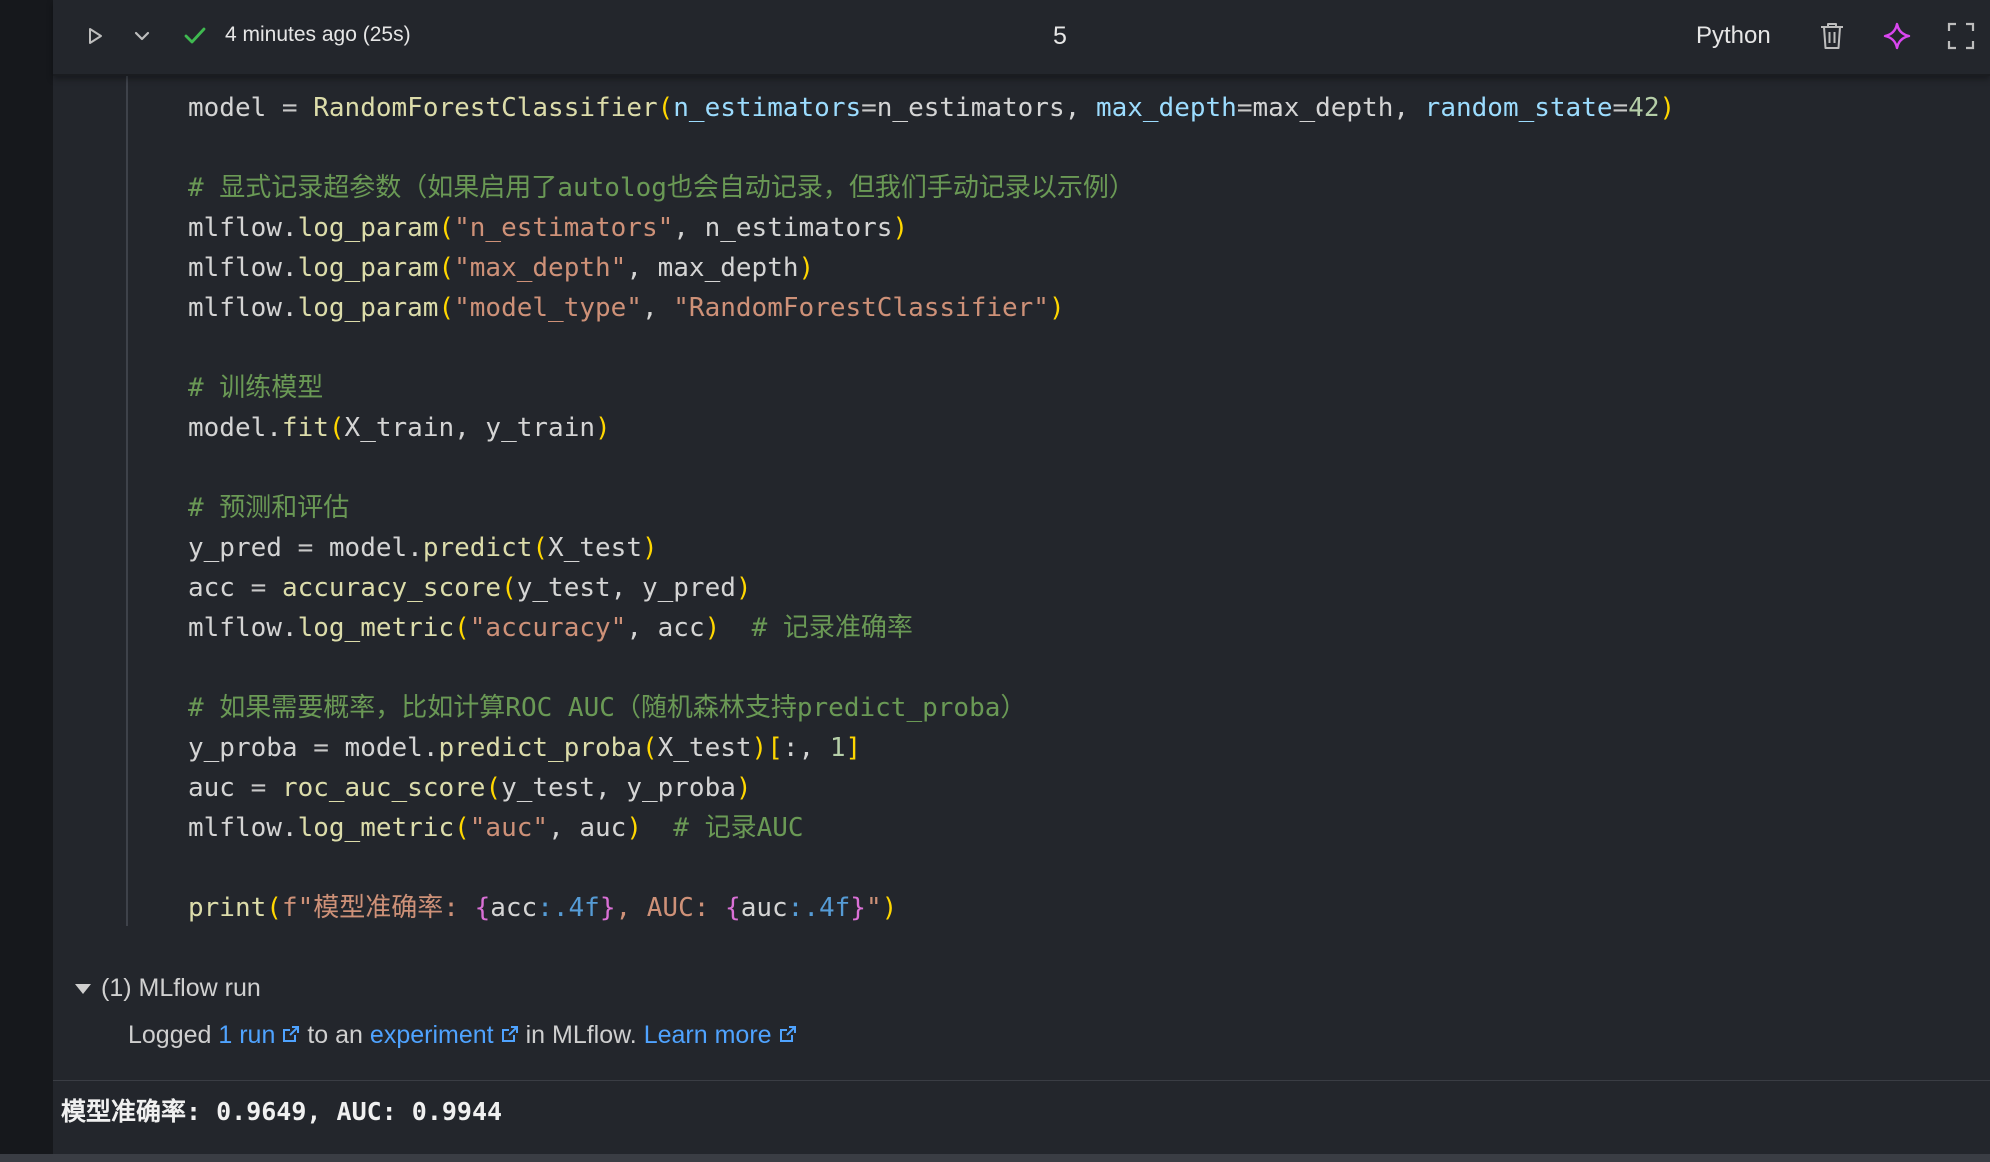 This screenshot has width=1990, height=1162. Describe the element at coordinates (246, 1035) in the screenshot. I see `run-link: 1 run` at that location.